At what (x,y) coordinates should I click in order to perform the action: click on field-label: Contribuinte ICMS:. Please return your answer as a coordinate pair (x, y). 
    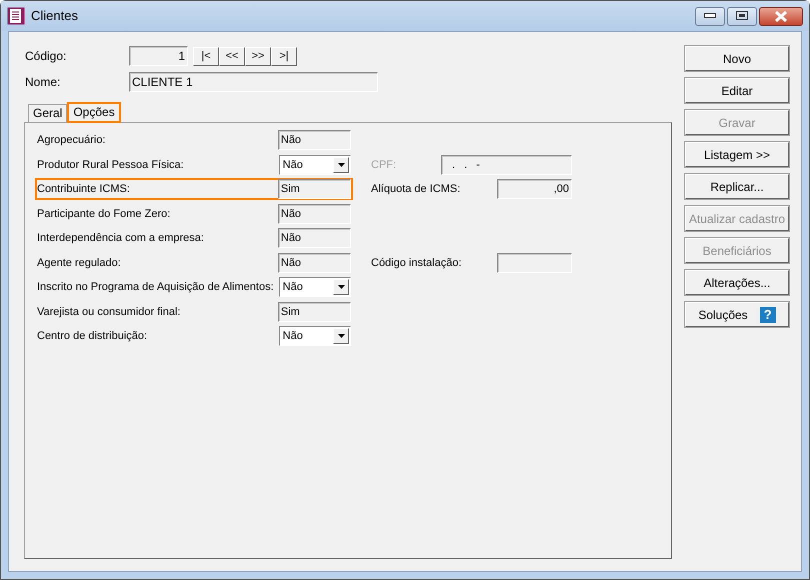
    Looking at the image, I should click on (84, 189).